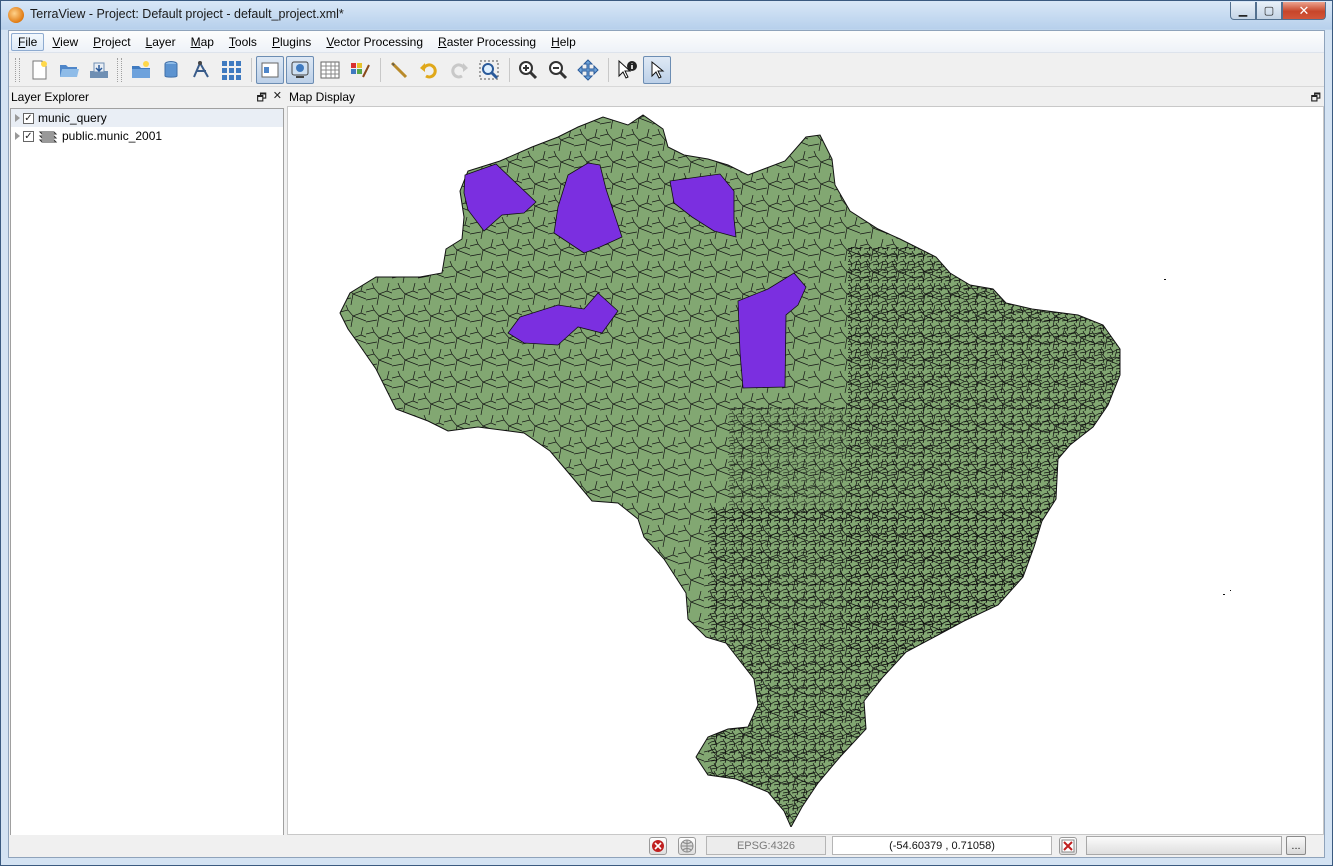  What do you see at coordinates (16, 15) in the screenshot?
I see `terraview-logo-icon` at bounding box center [16, 15].